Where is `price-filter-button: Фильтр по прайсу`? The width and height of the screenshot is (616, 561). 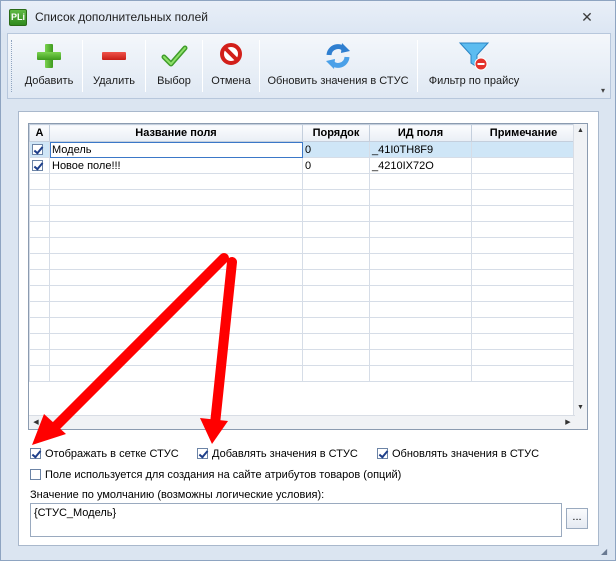 price-filter-button: Фильтр по прайсу is located at coordinates (474, 66).